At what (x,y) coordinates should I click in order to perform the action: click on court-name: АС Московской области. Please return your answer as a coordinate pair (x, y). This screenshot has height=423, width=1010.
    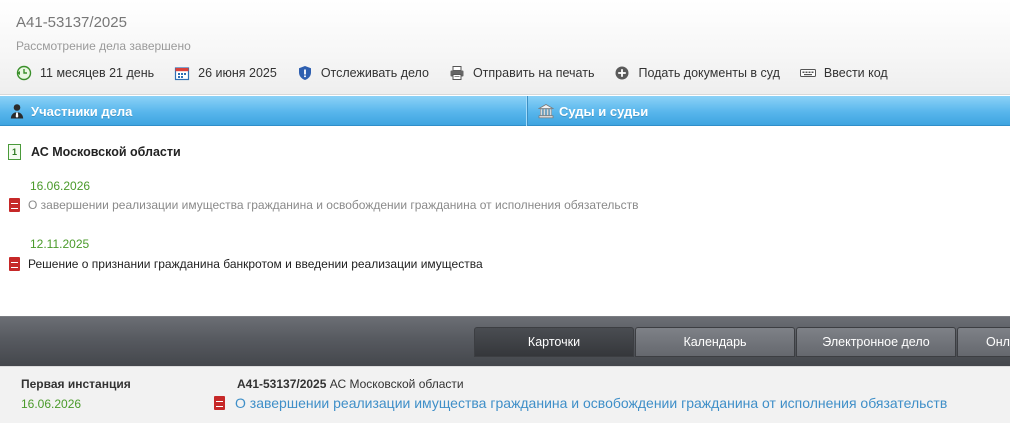
    Looking at the image, I should click on (106, 152).